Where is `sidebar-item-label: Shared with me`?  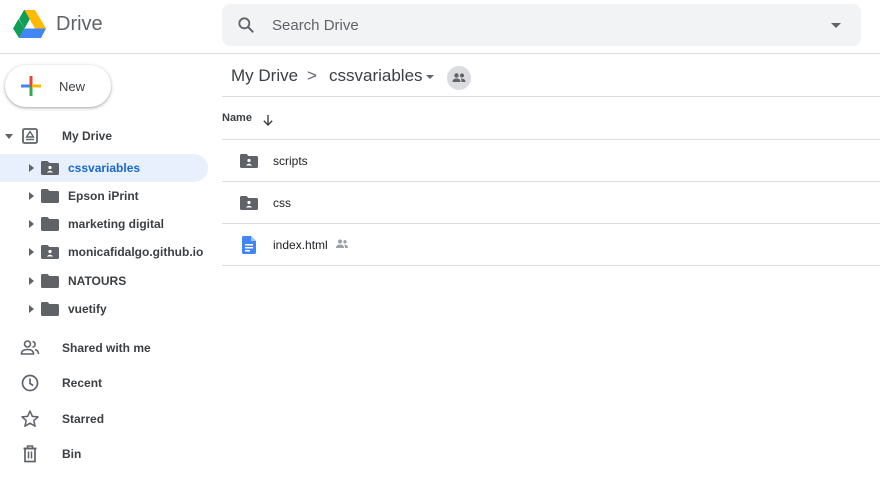
sidebar-item-label: Shared with me is located at coordinates (106, 348).